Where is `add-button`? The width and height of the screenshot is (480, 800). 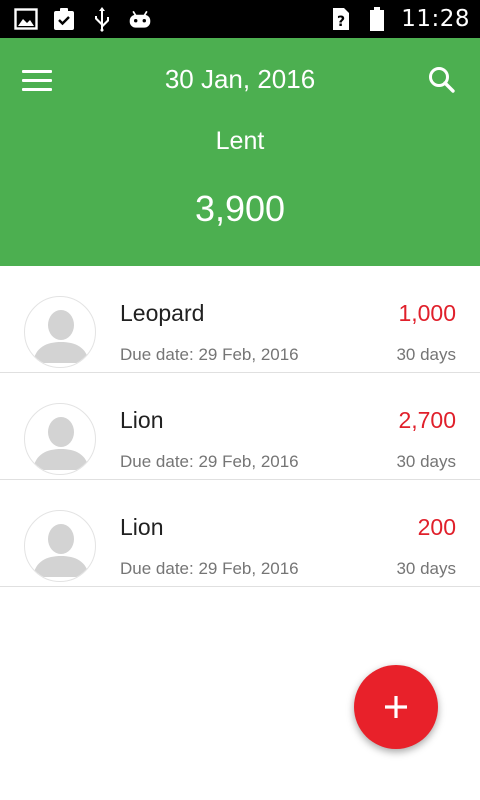 add-button is located at coordinates (396, 707).